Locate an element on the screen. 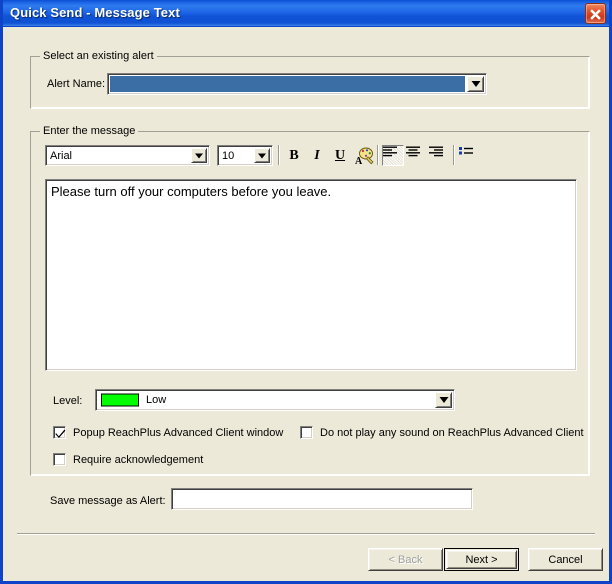 The image size is (612, 584). alert-name-dropdown-button is located at coordinates (475, 84).